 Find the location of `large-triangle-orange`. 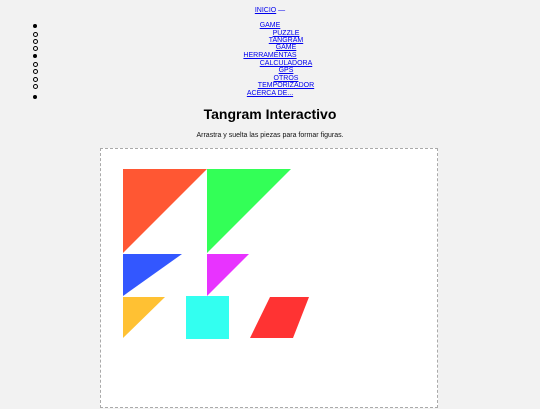

large-triangle-orange is located at coordinates (165, 211).